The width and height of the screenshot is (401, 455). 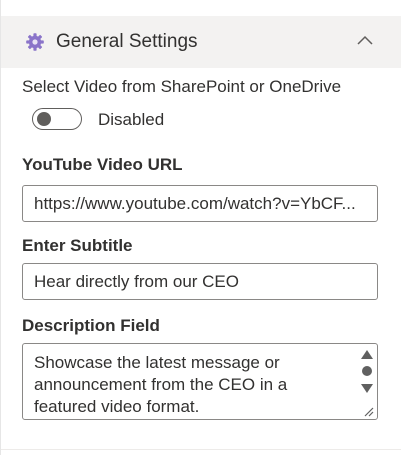 I want to click on youtube-url-label: YouTube Video URL, so click(x=102, y=164).